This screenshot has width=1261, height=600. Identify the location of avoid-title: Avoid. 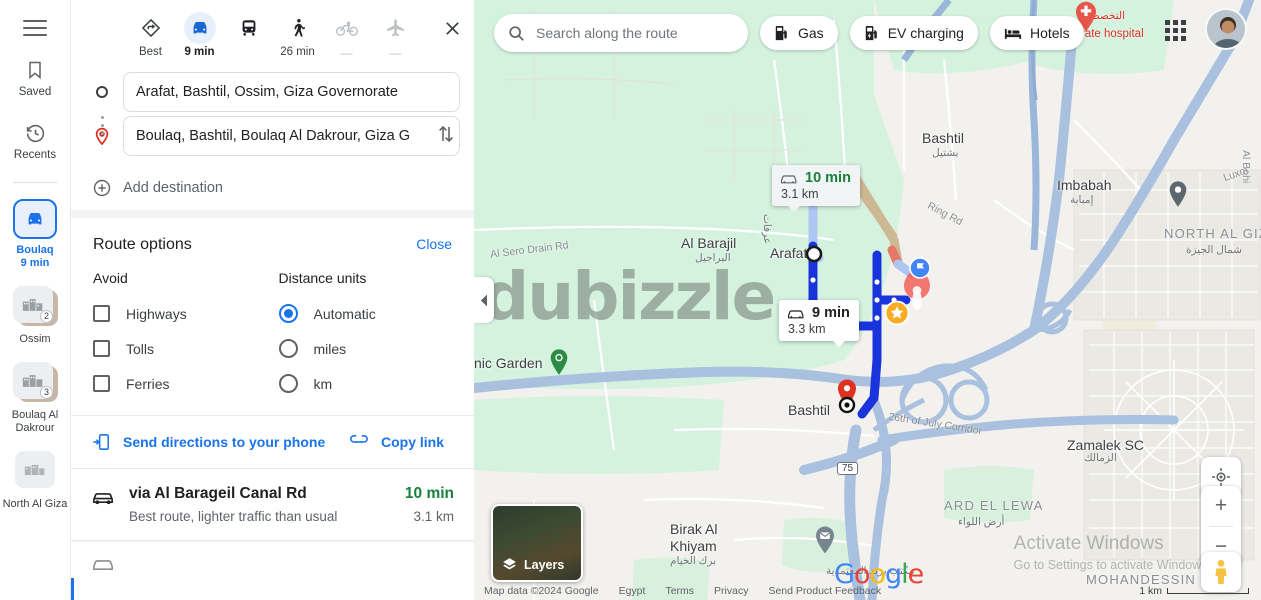
(110, 278).